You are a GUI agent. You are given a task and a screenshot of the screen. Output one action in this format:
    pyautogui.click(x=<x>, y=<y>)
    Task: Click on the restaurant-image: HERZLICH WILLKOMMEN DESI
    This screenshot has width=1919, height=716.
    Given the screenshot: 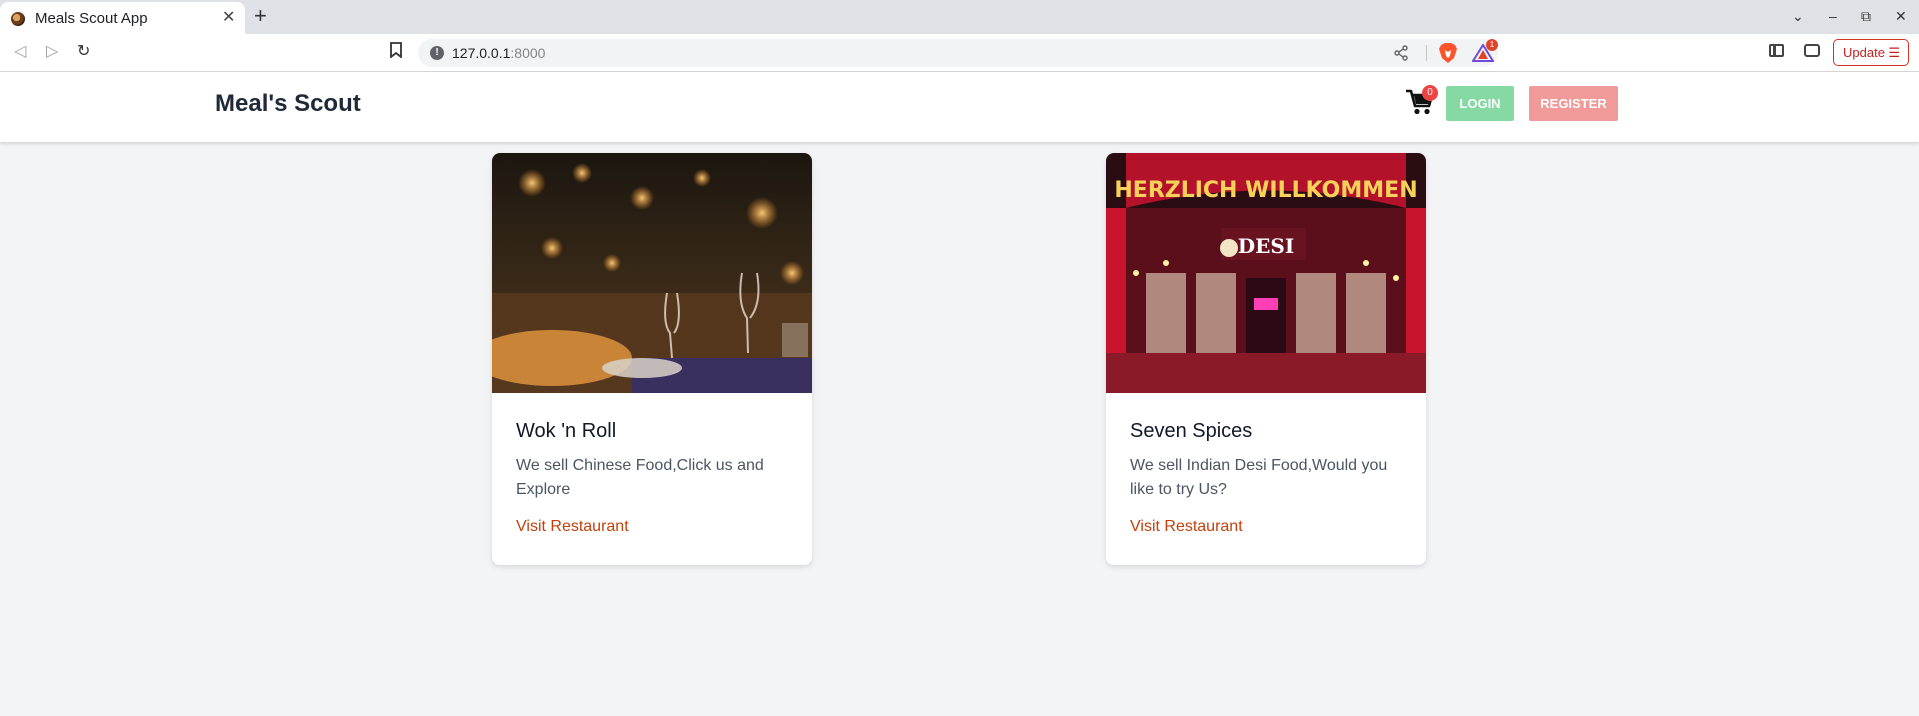 What is the action you would take?
    pyautogui.click(x=1266, y=273)
    